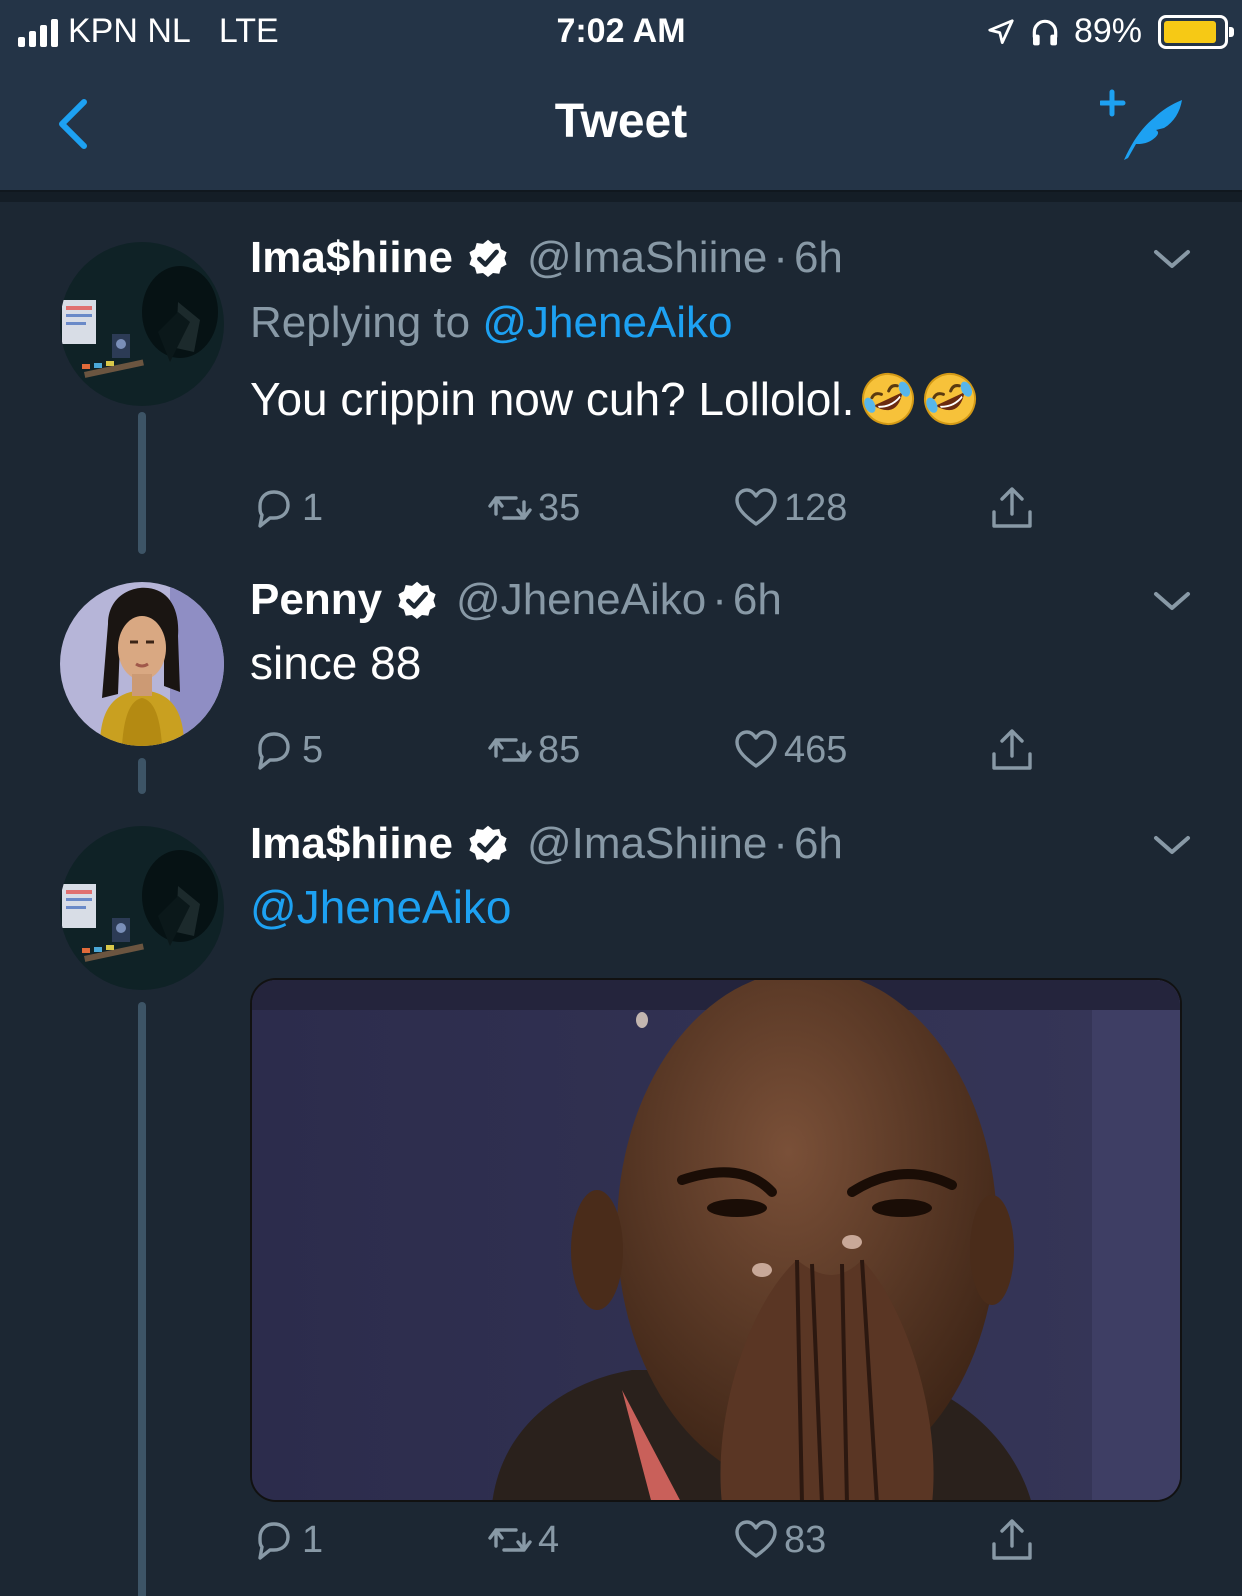  What do you see at coordinates (621, 32) in the screenshot?
I see `status-bar: KPN NL LTE 7:02 AM 89%` at bounding box center [621, 32].